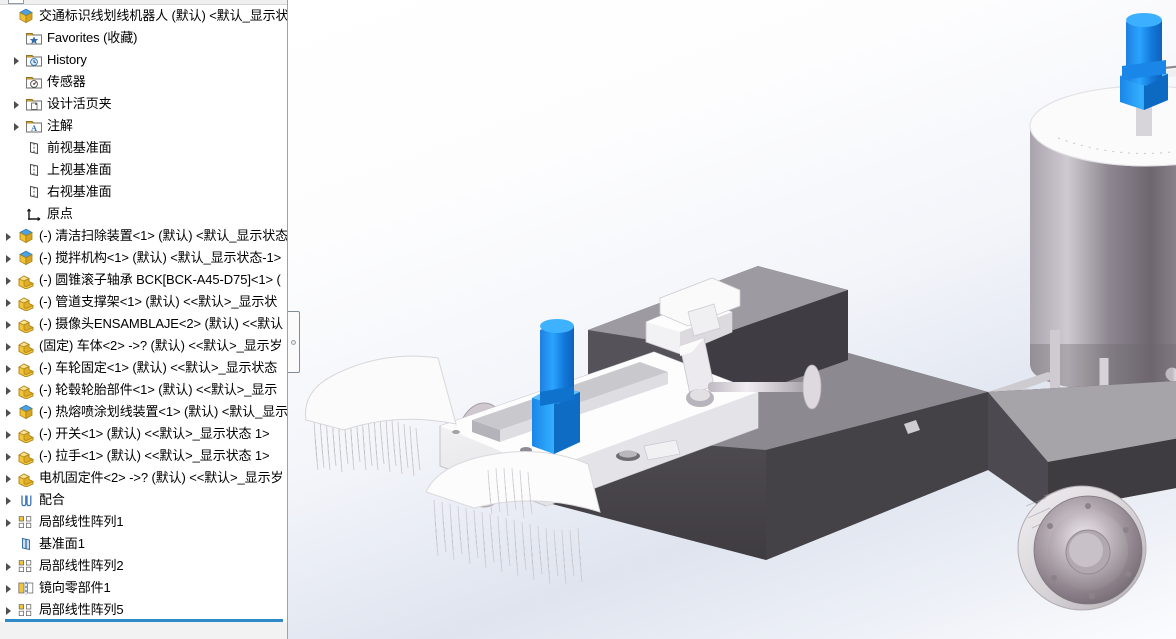 The width and height of the screenshot is (1176, 639). Describe the element at coordinates (26, 588) in the screenshot. I see `mirror-components-icon` at that location.